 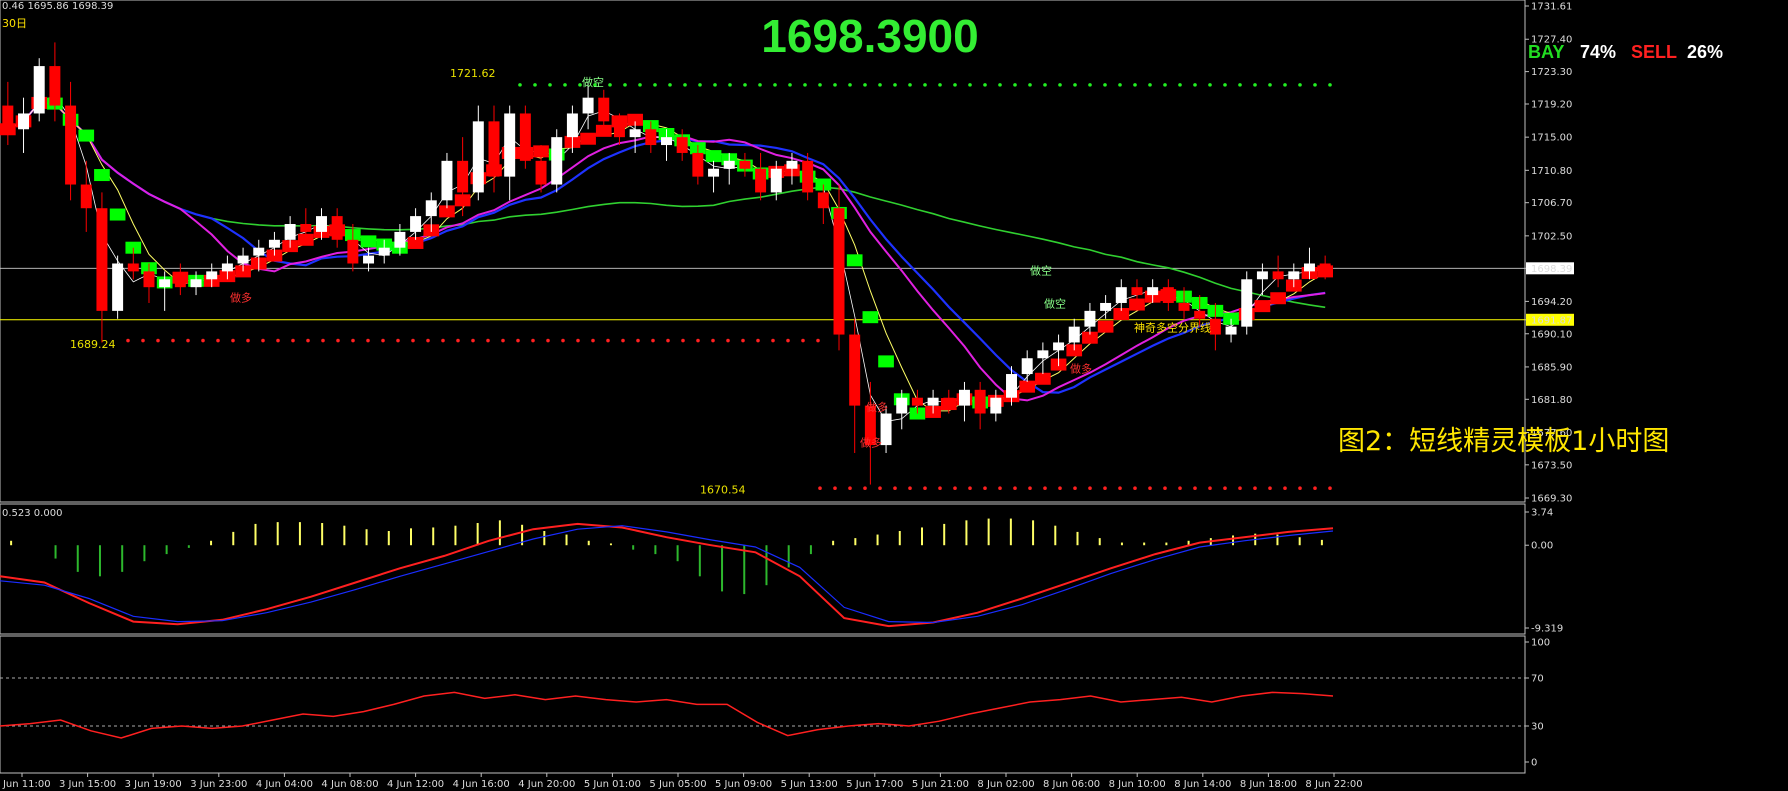 I want to click on figure-caption: 图2：短线精灵模板1小时图, so click(x=1503, y=441).